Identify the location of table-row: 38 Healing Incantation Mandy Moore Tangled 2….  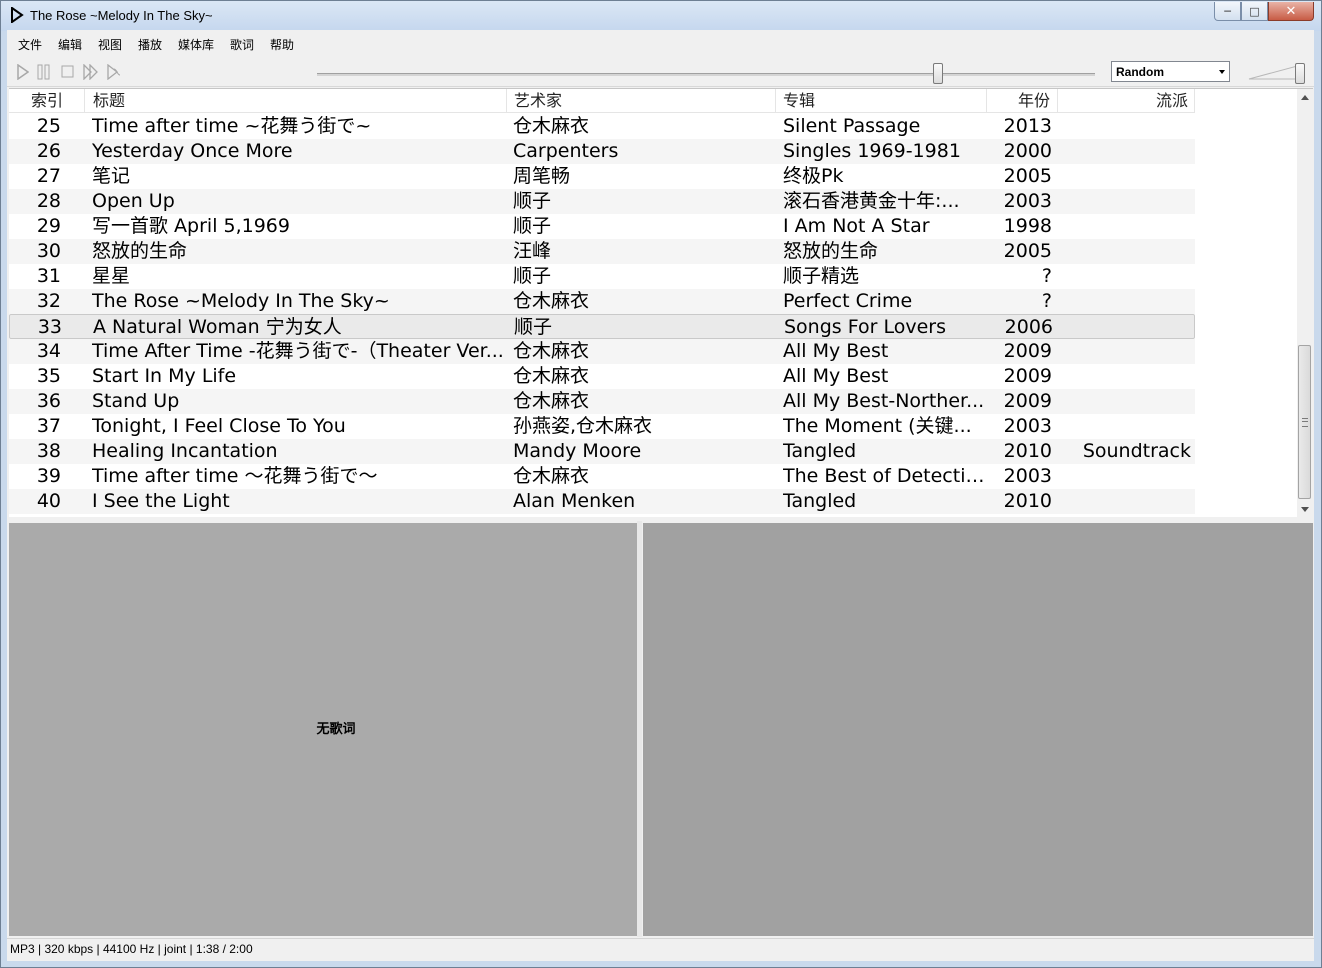
(602, 451).